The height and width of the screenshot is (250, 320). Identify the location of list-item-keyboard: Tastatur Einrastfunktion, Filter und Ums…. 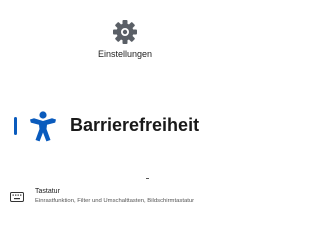
(126, 200).